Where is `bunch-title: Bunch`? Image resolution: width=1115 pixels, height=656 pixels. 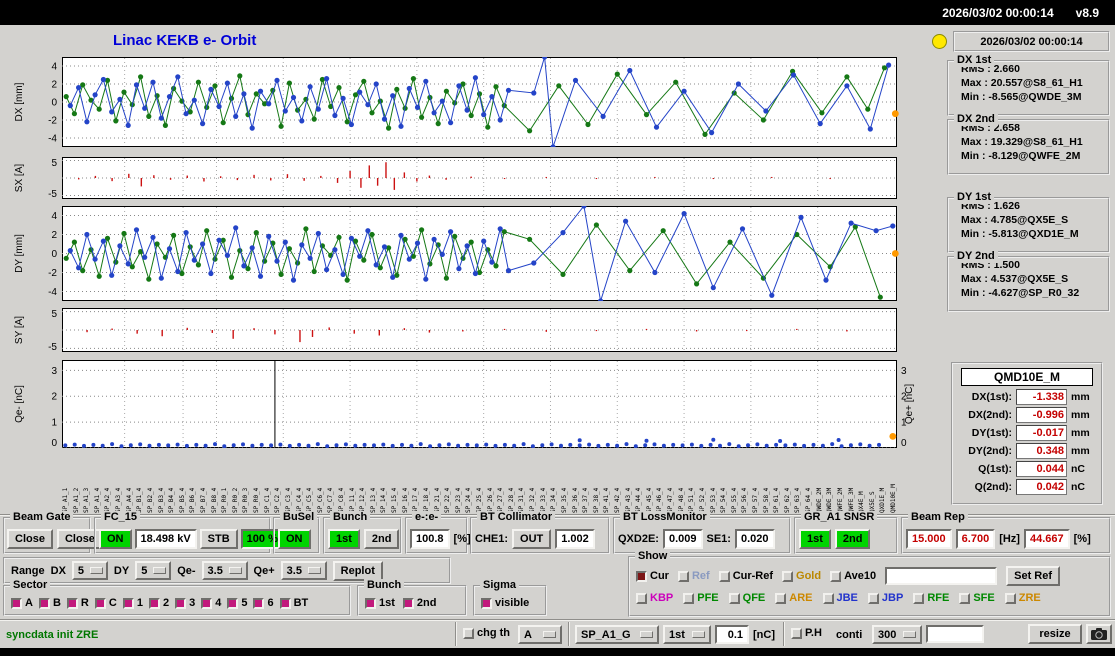 bunch-title: Bunch is located at coordinates (350, 517).